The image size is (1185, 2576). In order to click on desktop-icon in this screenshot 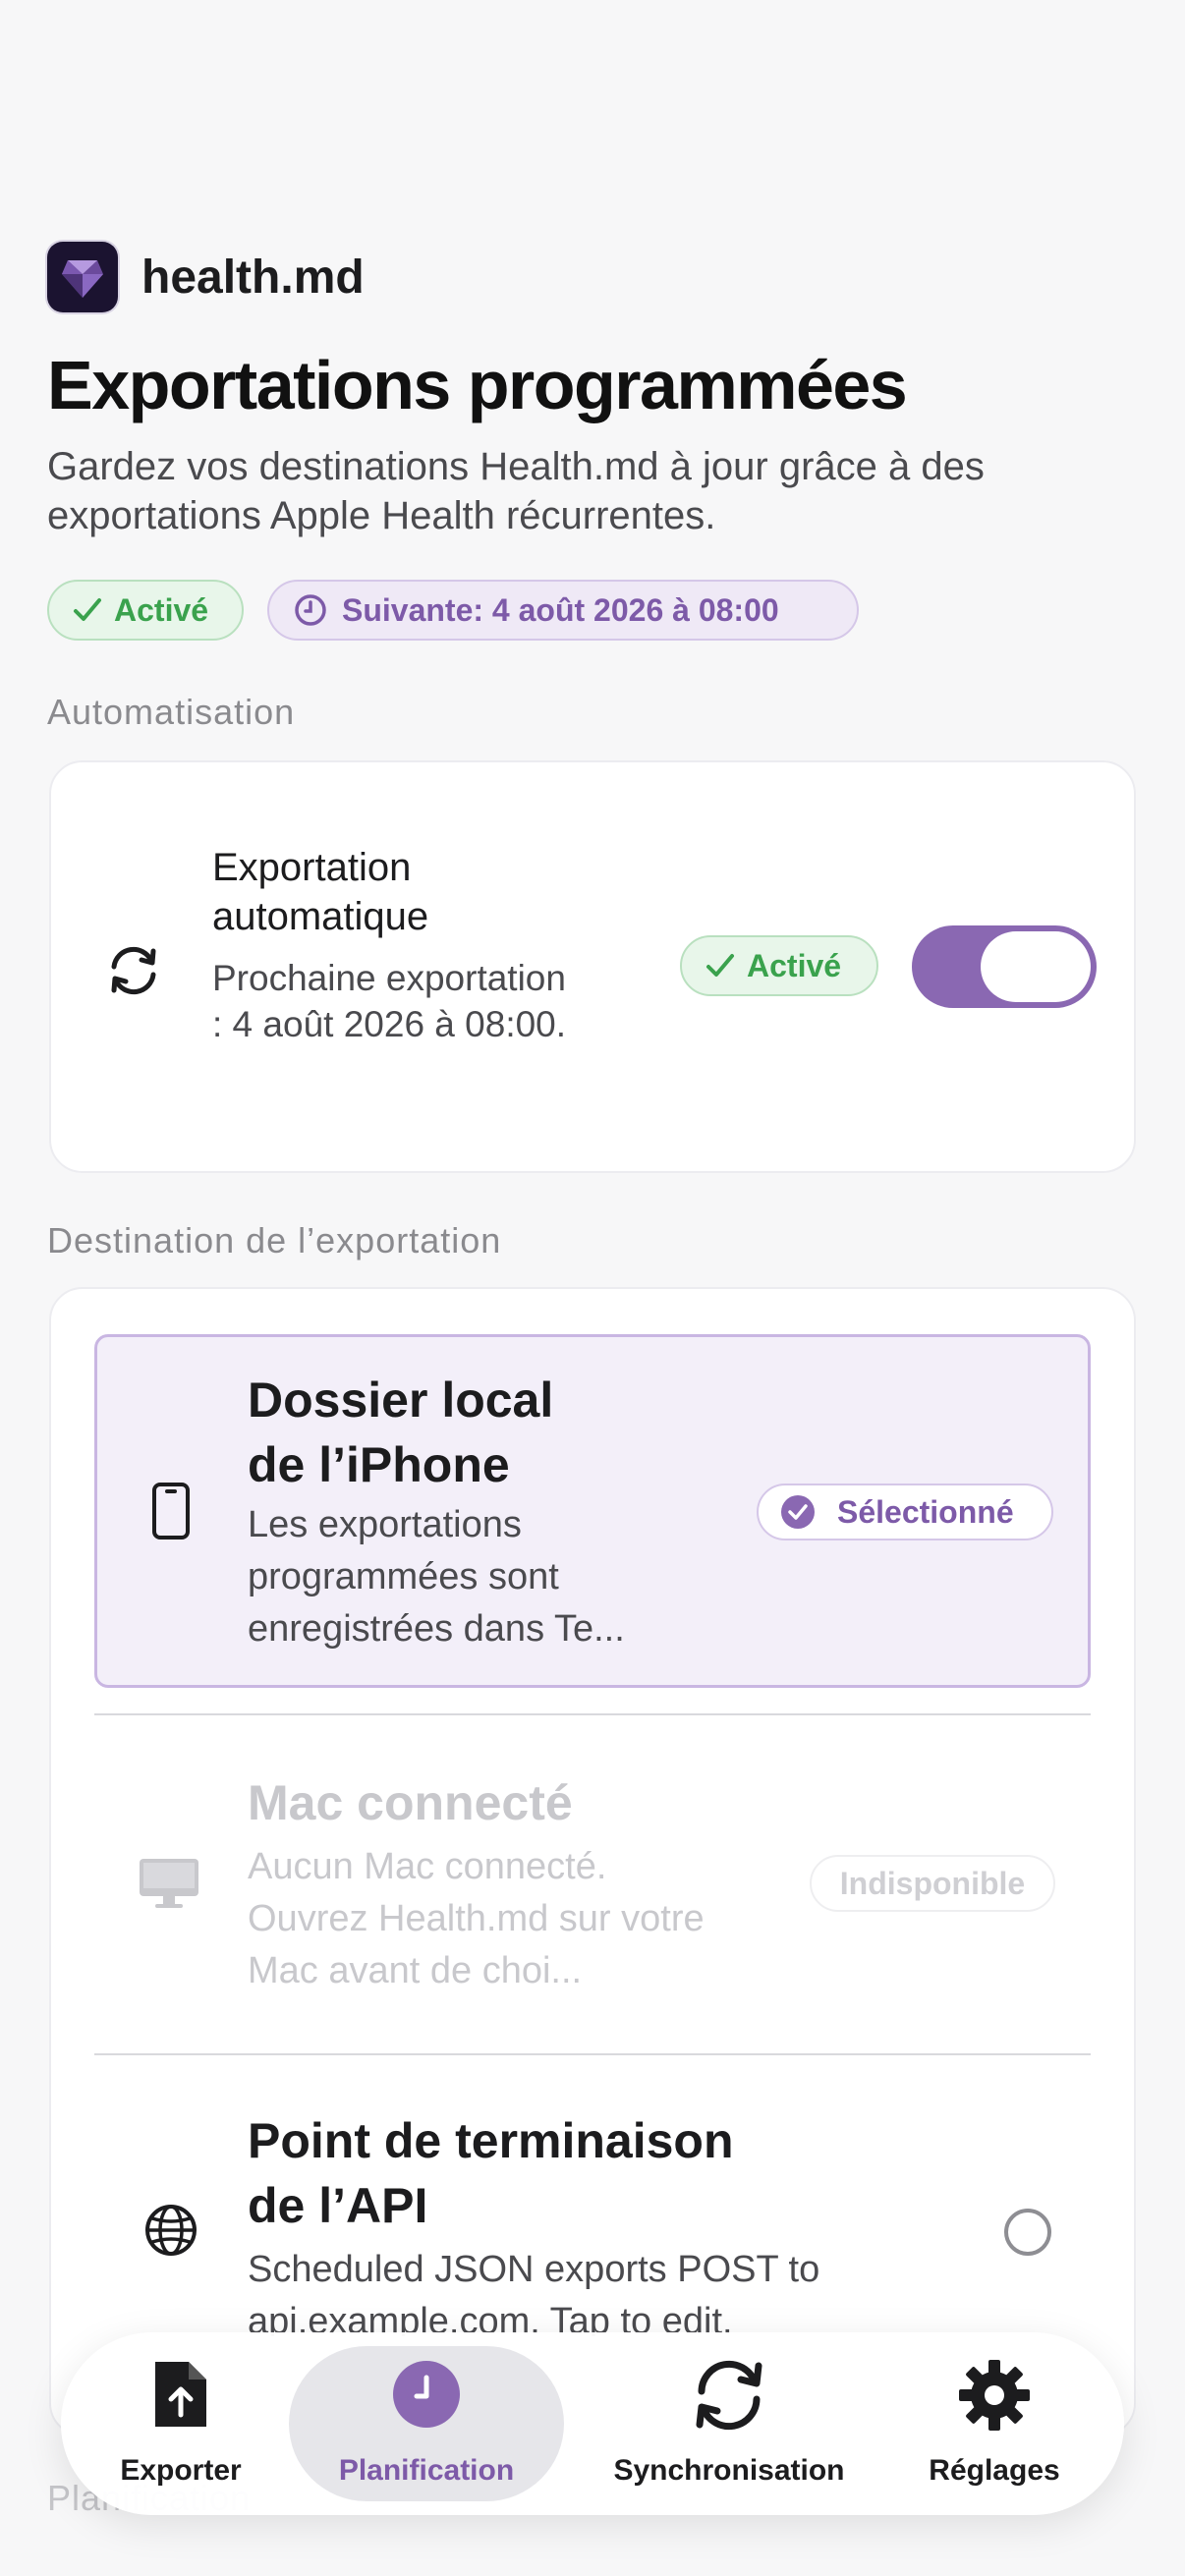, I will do `click(169, 1883)`.